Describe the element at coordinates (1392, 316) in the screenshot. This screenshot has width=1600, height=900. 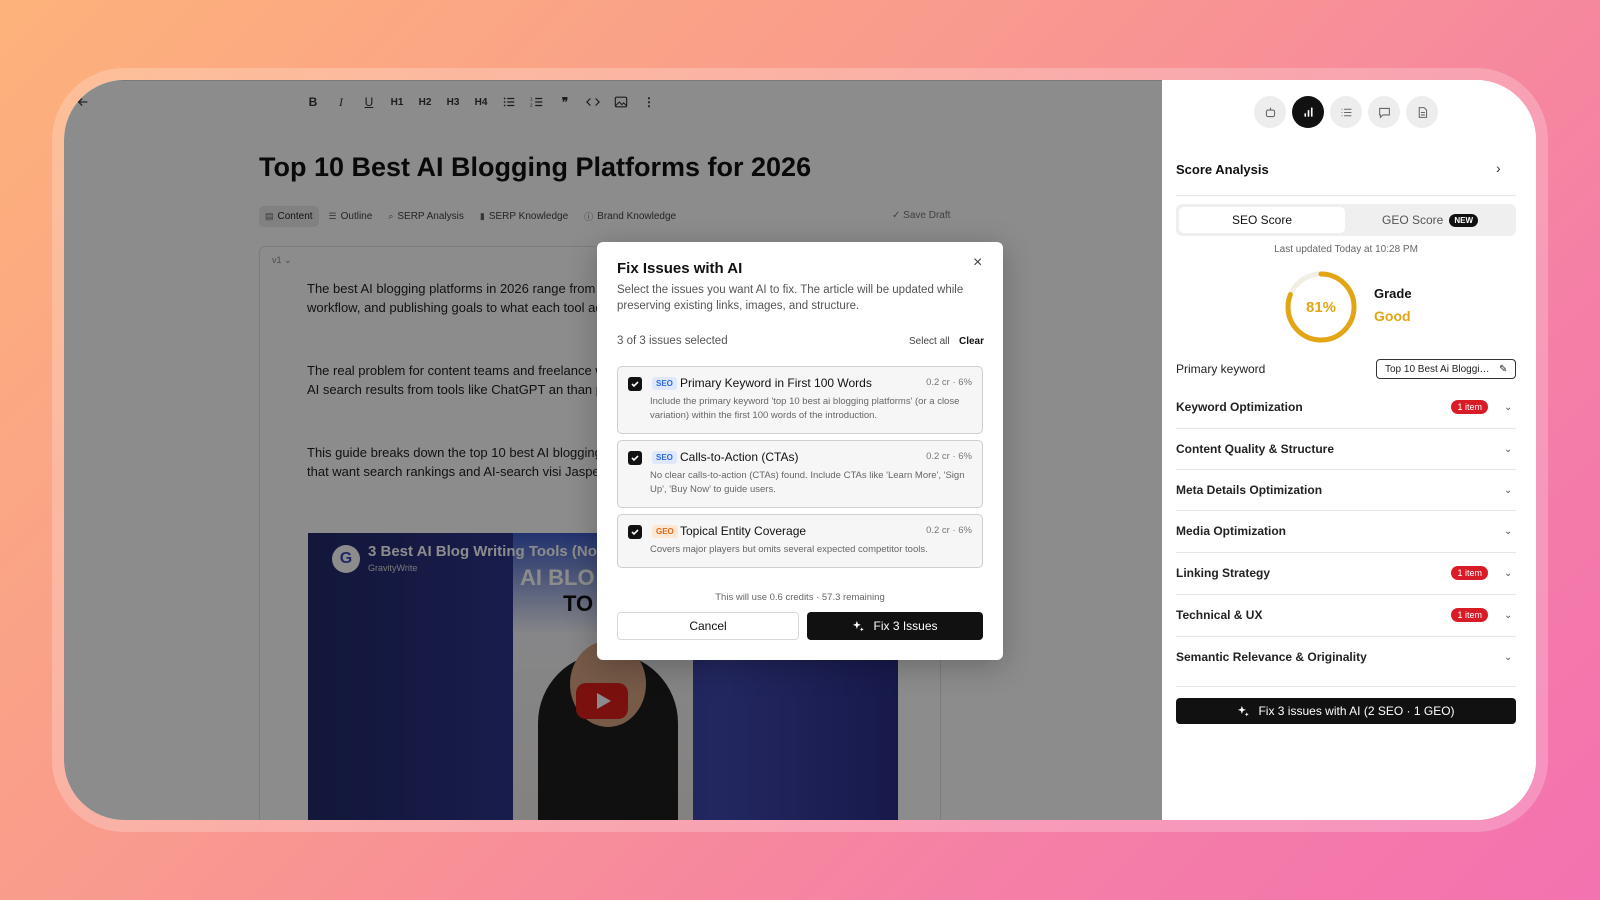
I see `grade-value: Good` at that location.